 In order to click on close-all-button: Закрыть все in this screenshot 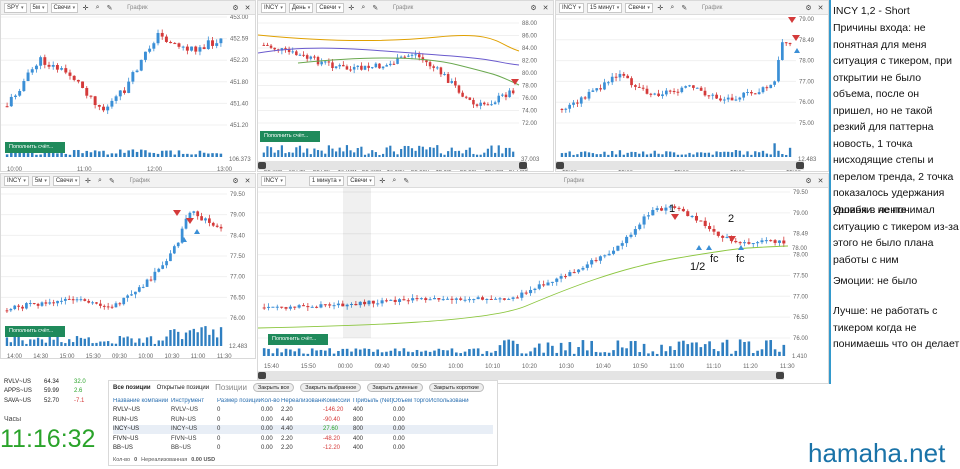, I will do `click(273, 387)`.